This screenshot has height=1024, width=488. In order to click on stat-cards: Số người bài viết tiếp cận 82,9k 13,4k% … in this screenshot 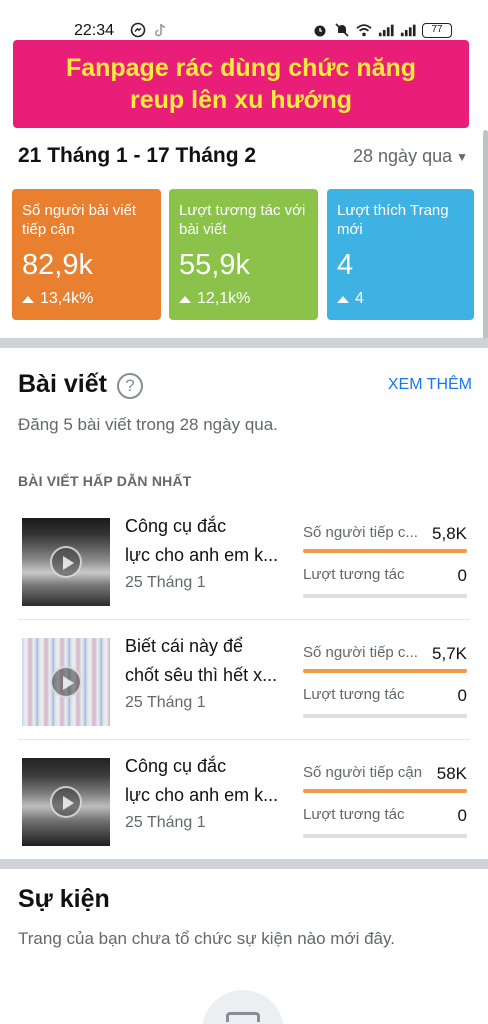, I will do `click(244, 254)`.